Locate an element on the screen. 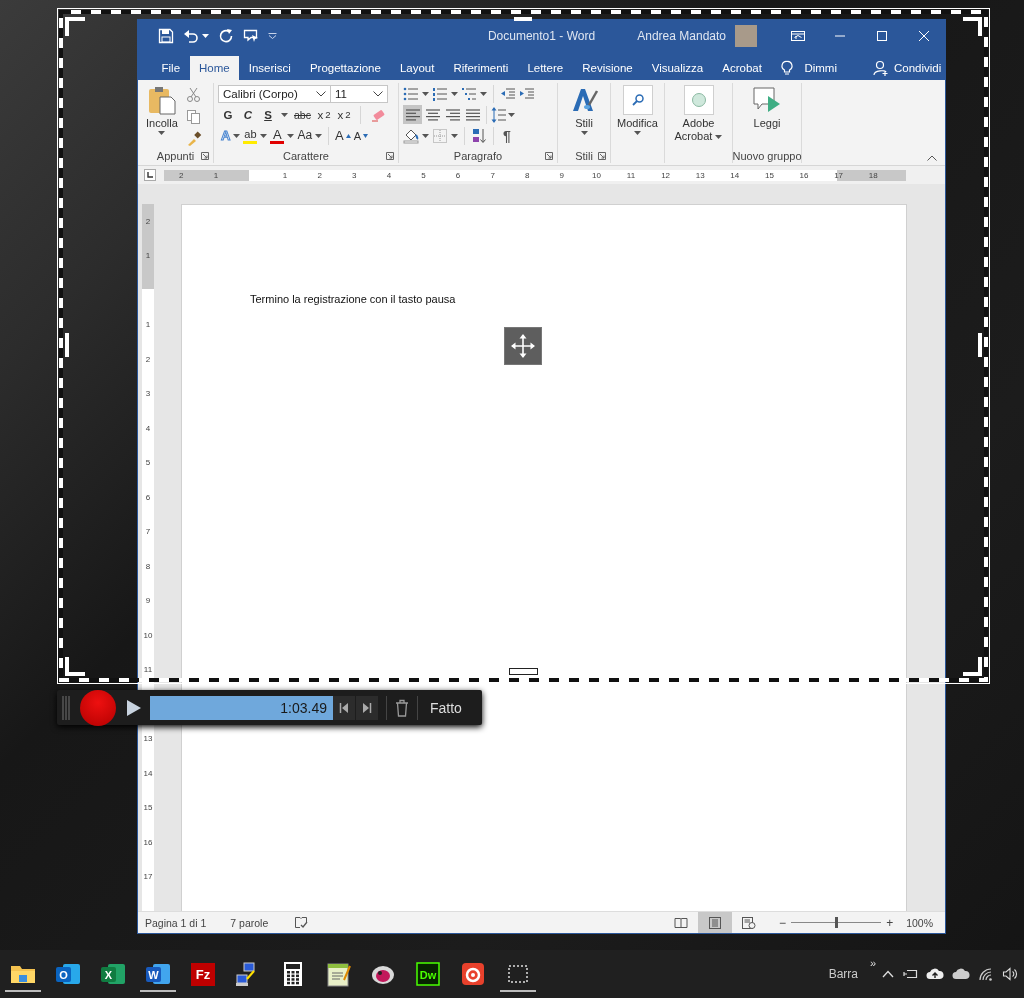 The image size is (1024, 998). ribbon-tab: Visualizza is located at coordinates (677, 68).